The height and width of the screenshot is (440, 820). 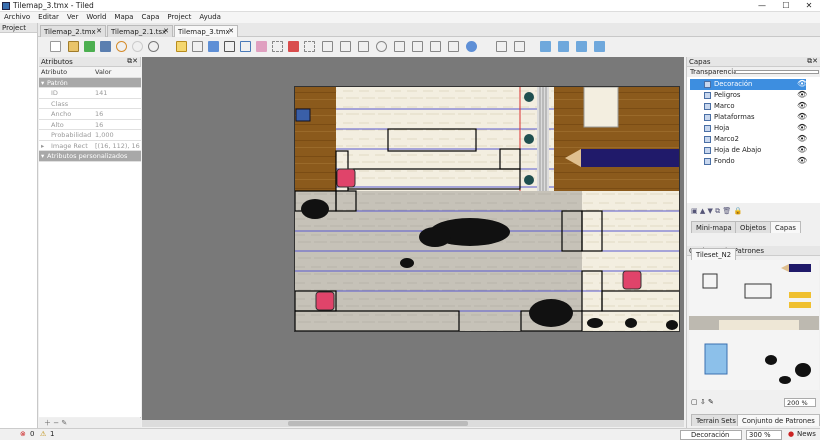 What do you see at coordinates (137, 46) in the screenshot?
I see `redo-icon` at bounding box center [137, 46].